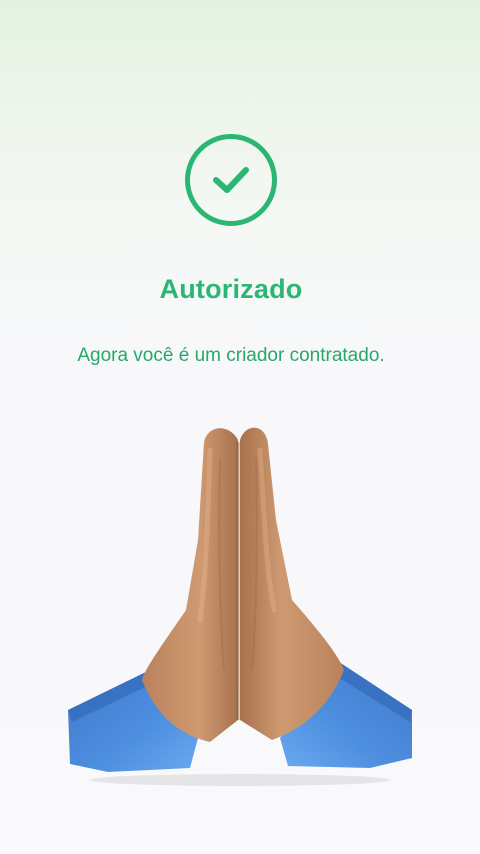  I want to click on check-circle-icon, so click(231, 180).